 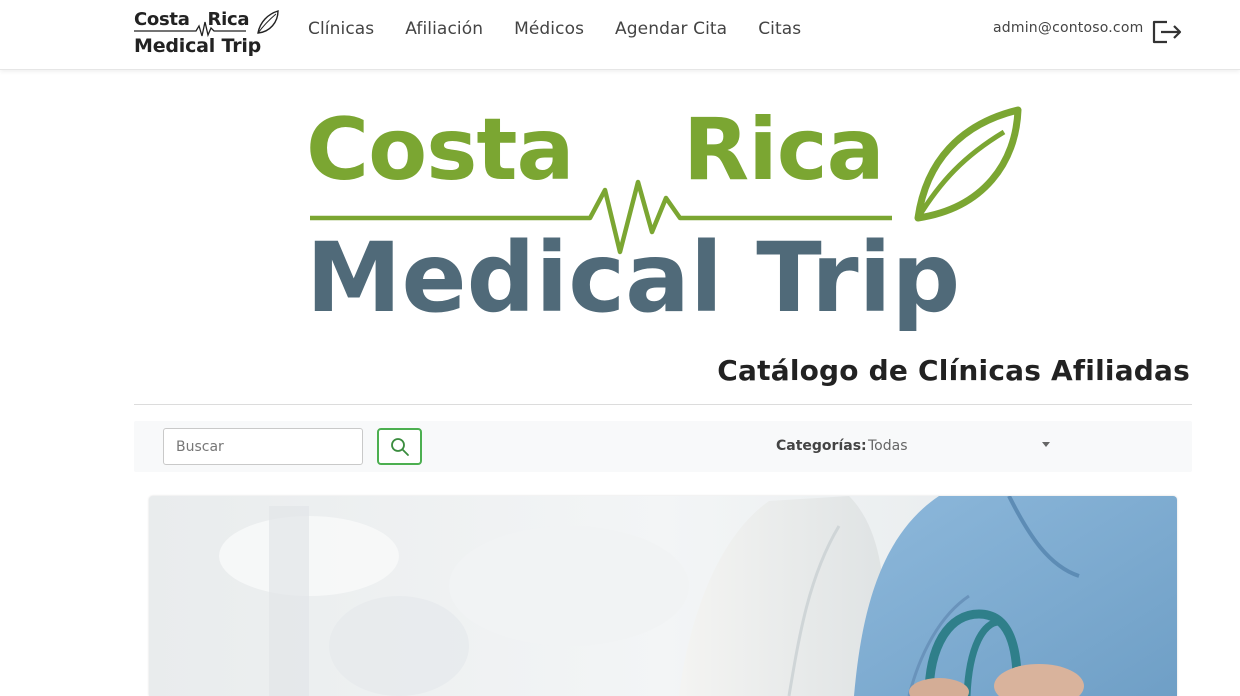 I want to click on search-icon, so click(x=400, y=447).